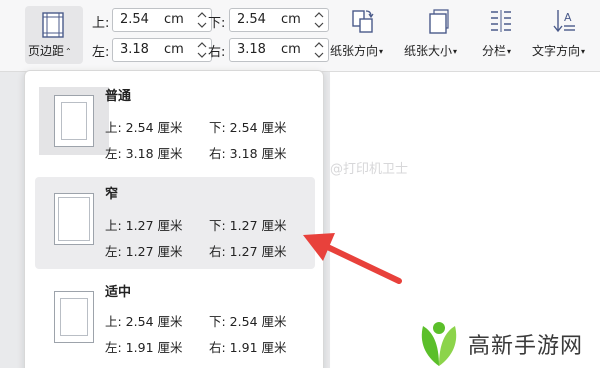  What do you see at coordinates (279, 50) in the screenshot?
I see `right-margin-input: 3.18 cm` at bounding box center [279, 50].